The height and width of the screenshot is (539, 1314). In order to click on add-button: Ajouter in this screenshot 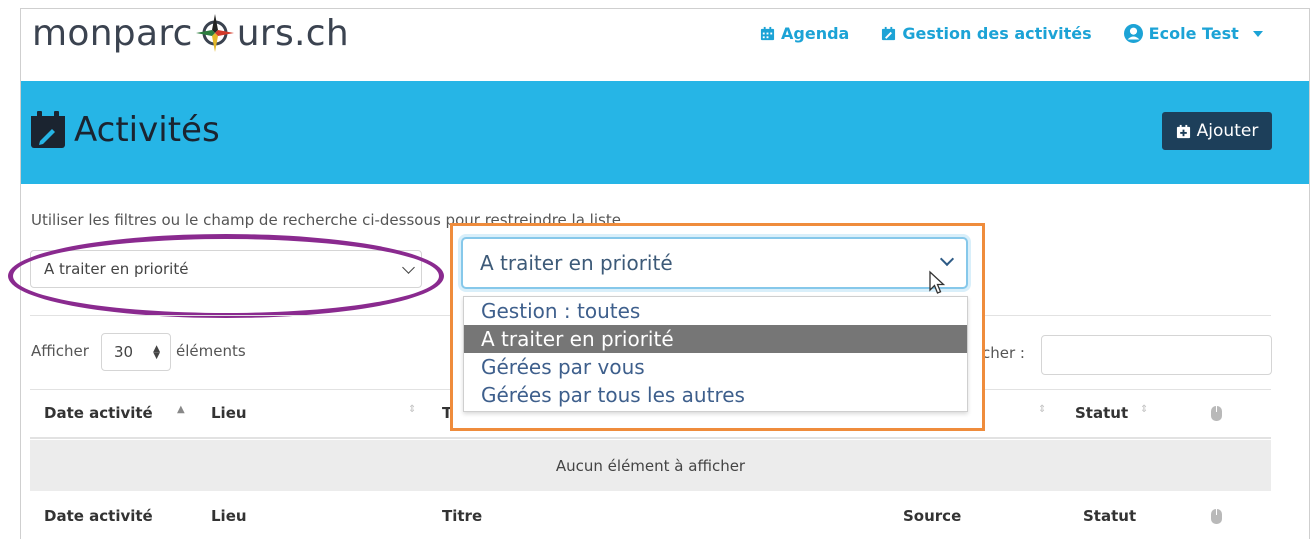, I will do `click(1217, 131)`.